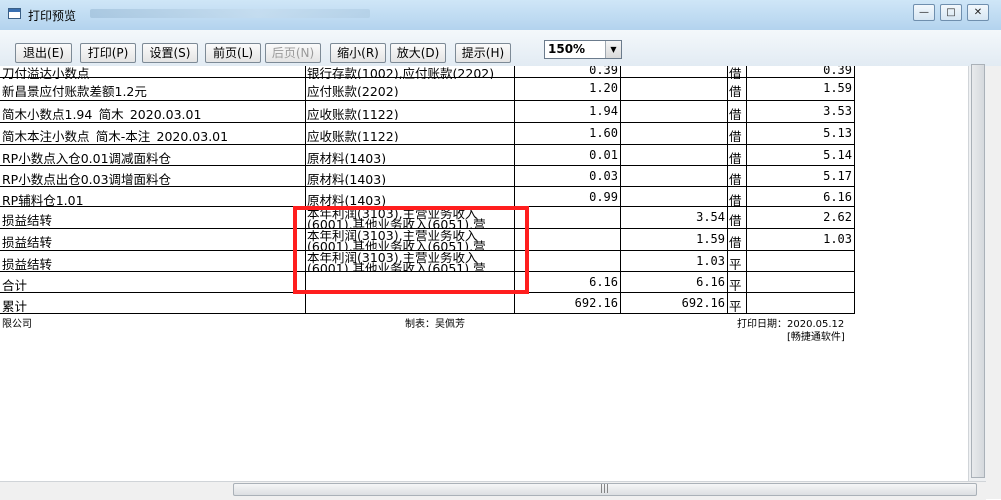 The height and width of the screenshot is (500, 1001). I want to click on app-window-icon, so click(14, 13).